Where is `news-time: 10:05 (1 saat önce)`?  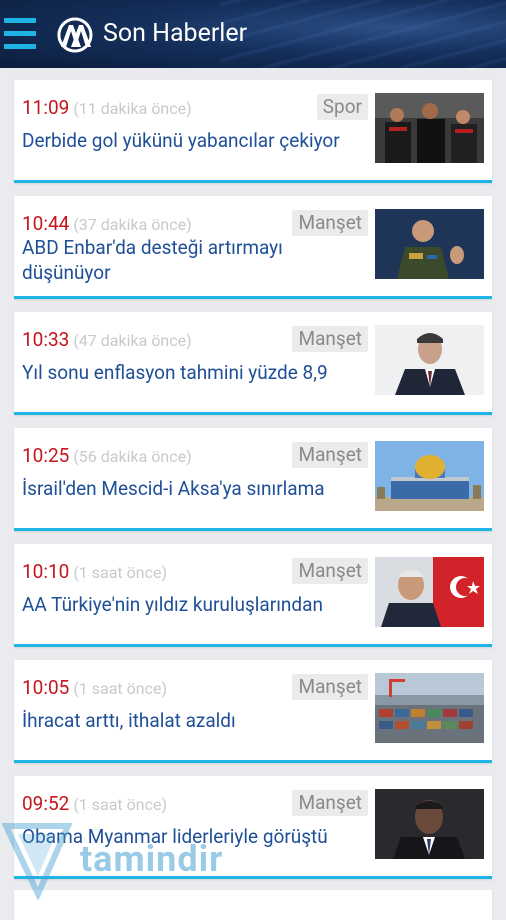
news-time: 10:05 (1 saat önce) is located at coordinates (95, 687).